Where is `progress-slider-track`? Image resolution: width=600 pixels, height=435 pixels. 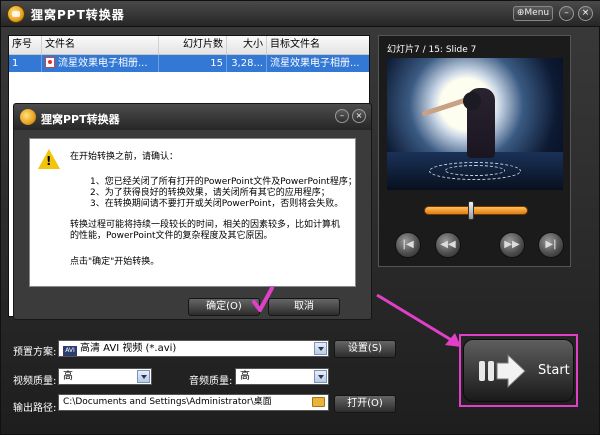
progress-slider-track is located at coordinates (476, 210).